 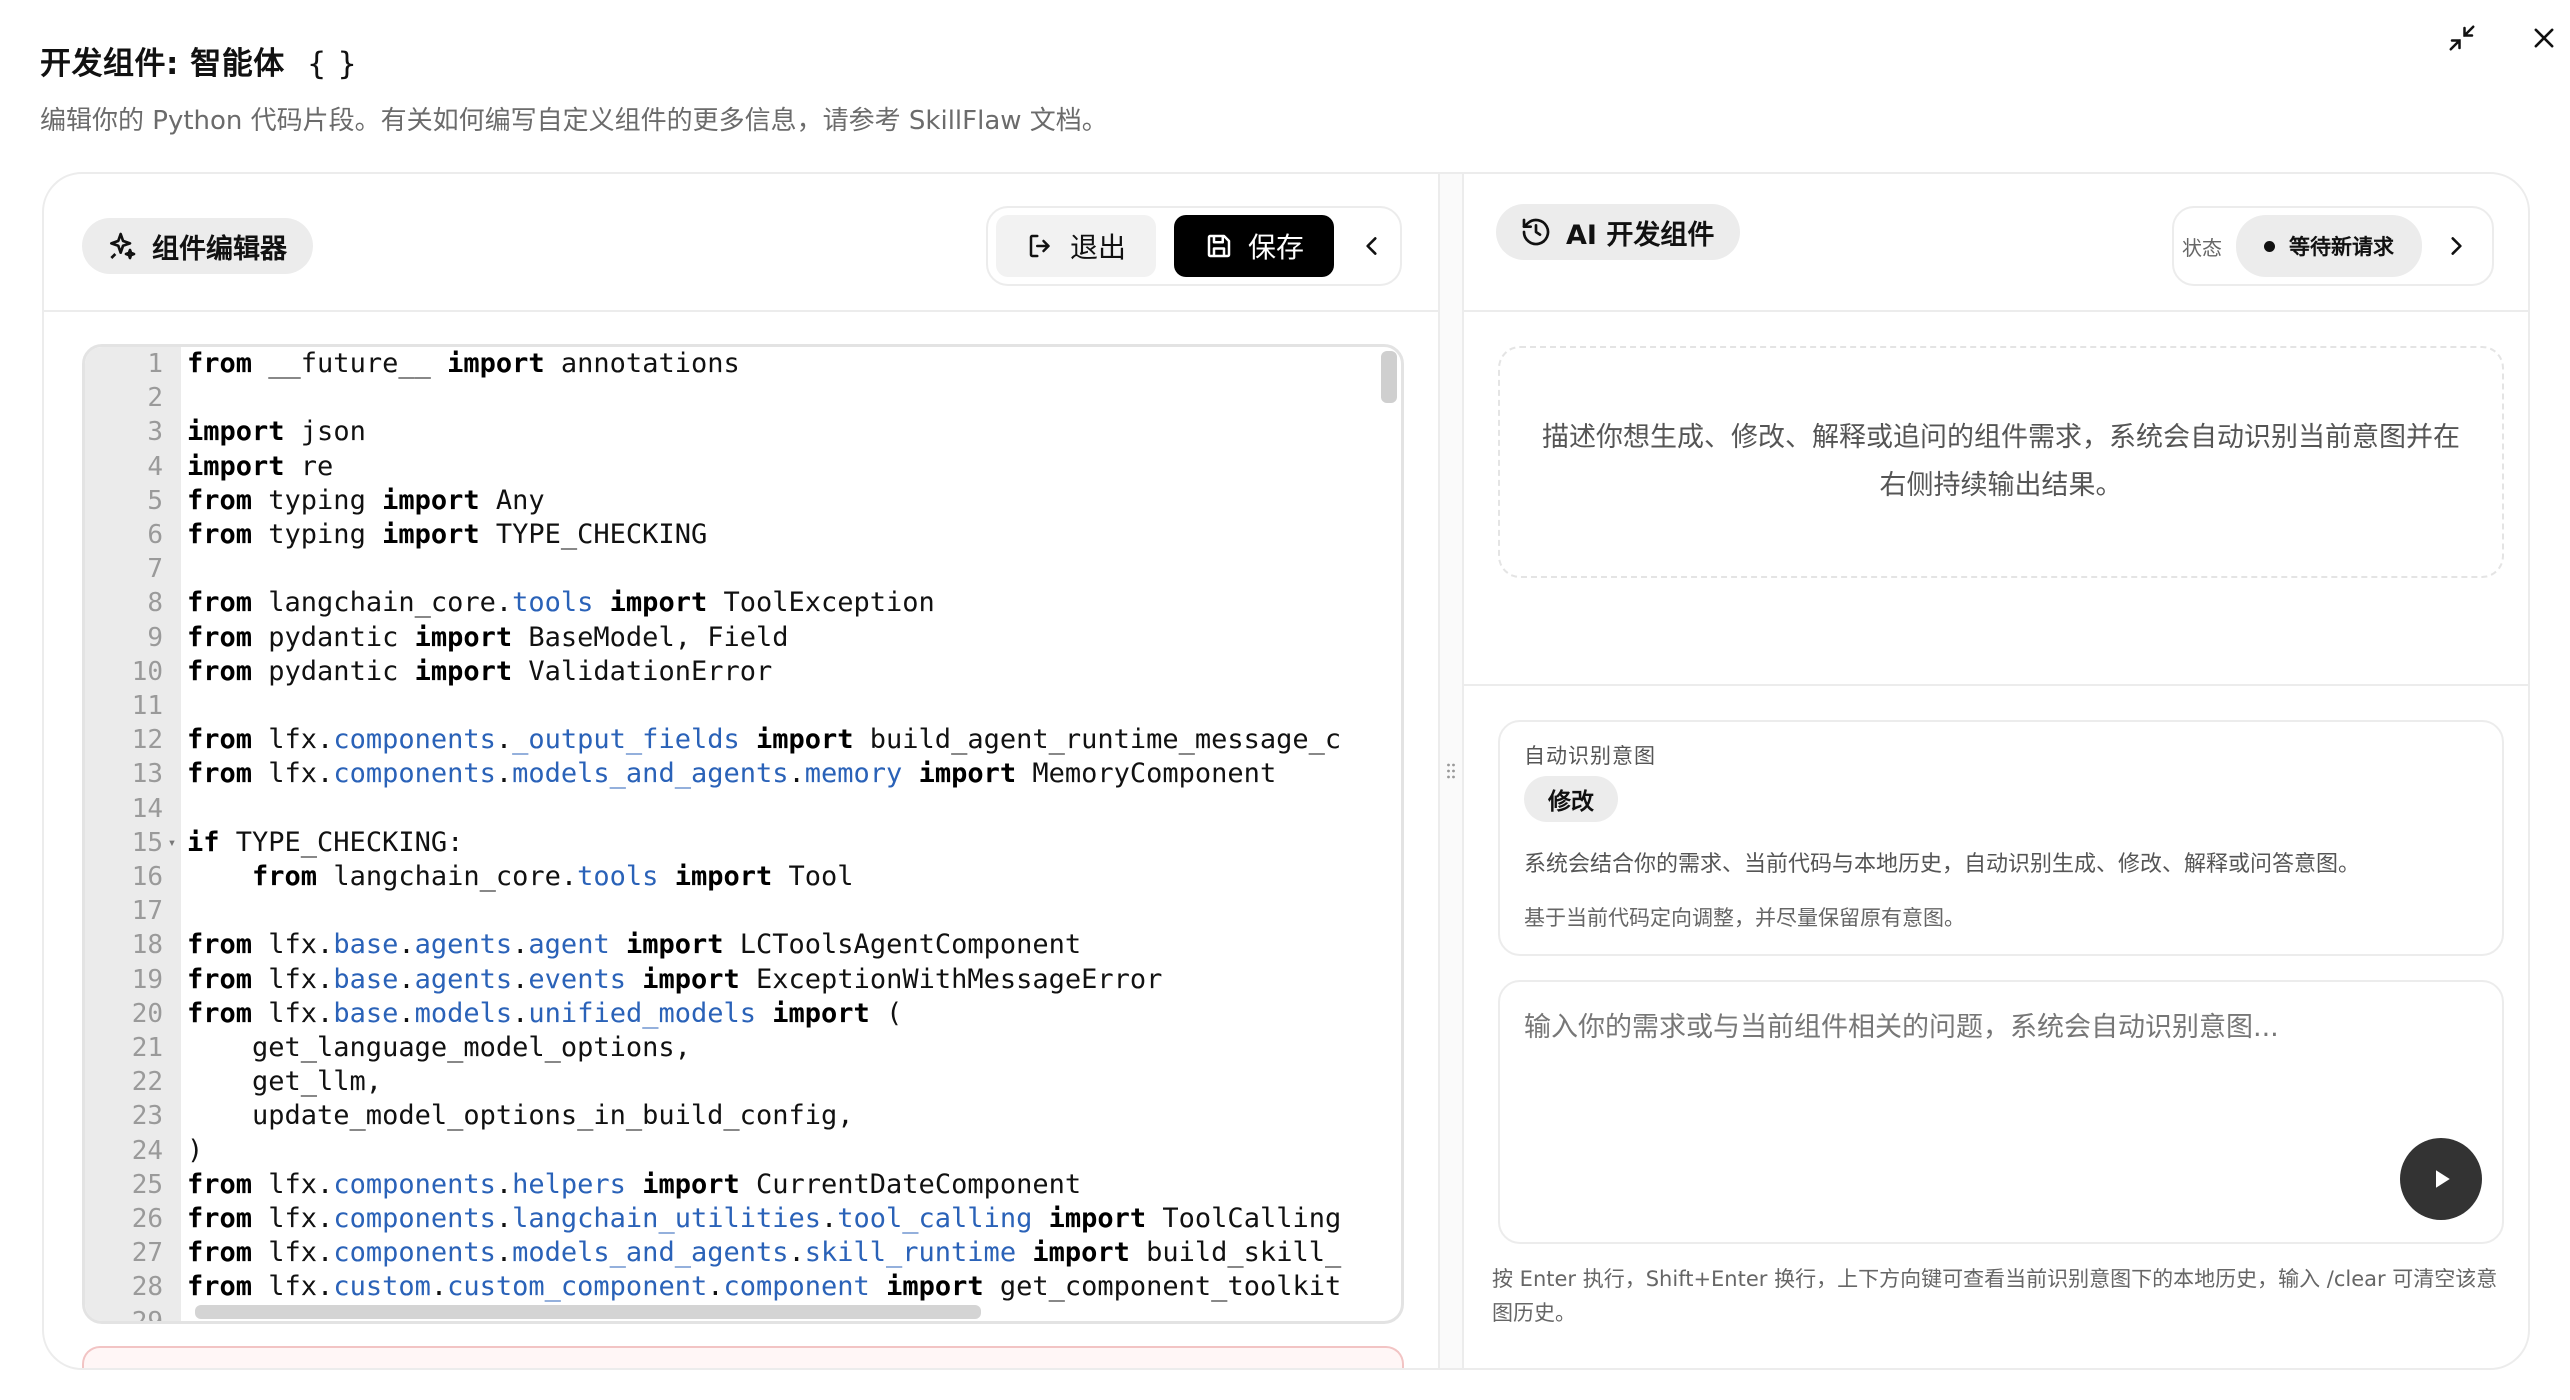 What do you see at coordinates (642, 1013) in the screenshot?
I see `code-module: unified_models` at bounding box center [642, 1013].